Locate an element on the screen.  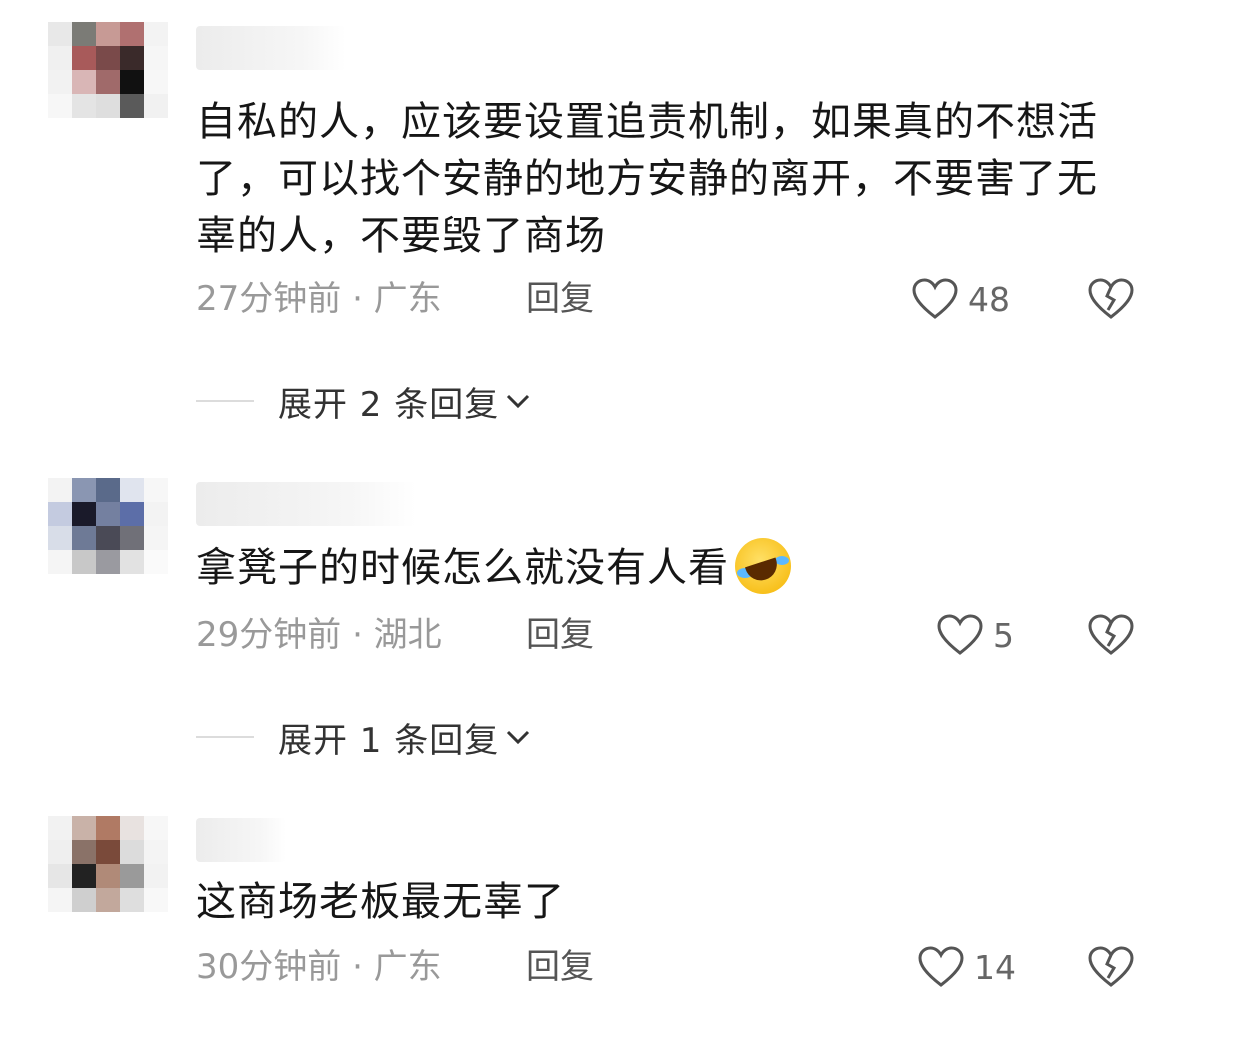
like-count: 48 is located at coordinates (989, 299).